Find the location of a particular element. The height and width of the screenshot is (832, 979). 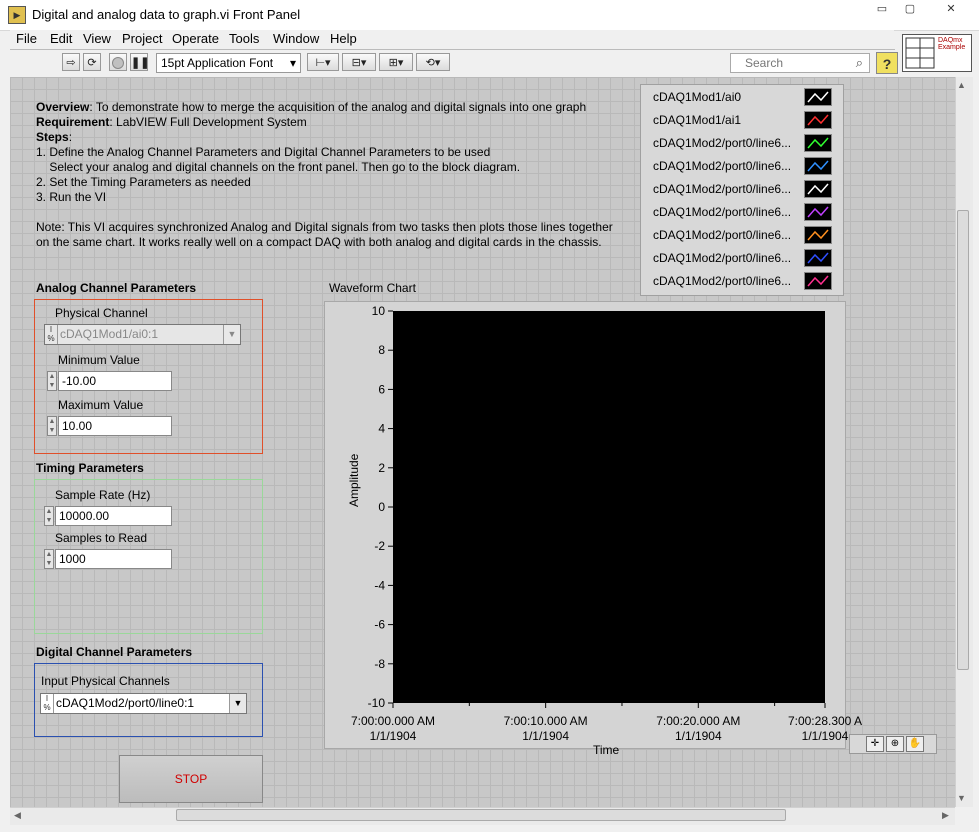

context-help-button: ? is located at coordinates (887, 63).